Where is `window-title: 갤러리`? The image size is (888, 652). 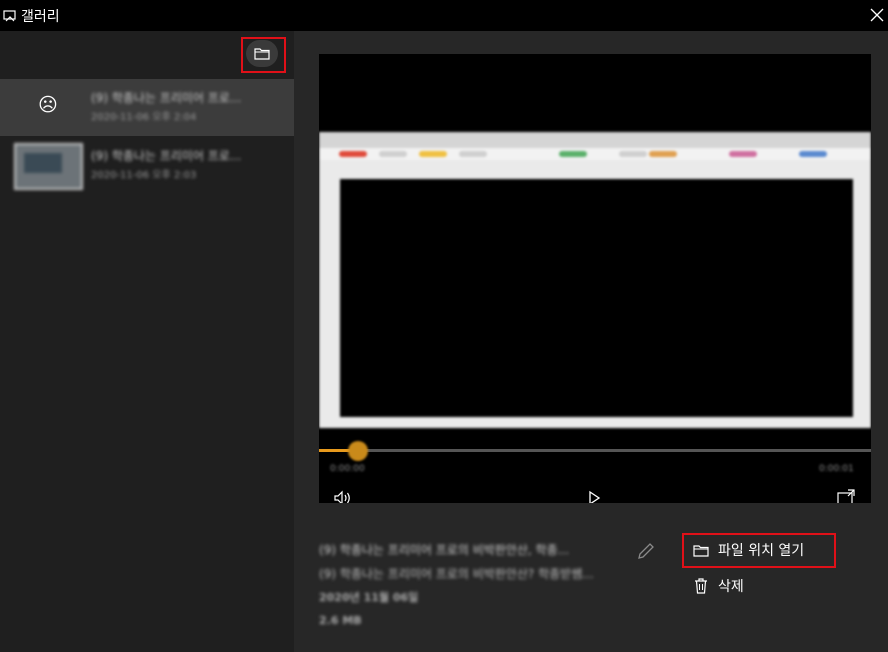
window-title: 갤러리 is located at coordinates (40, 17).